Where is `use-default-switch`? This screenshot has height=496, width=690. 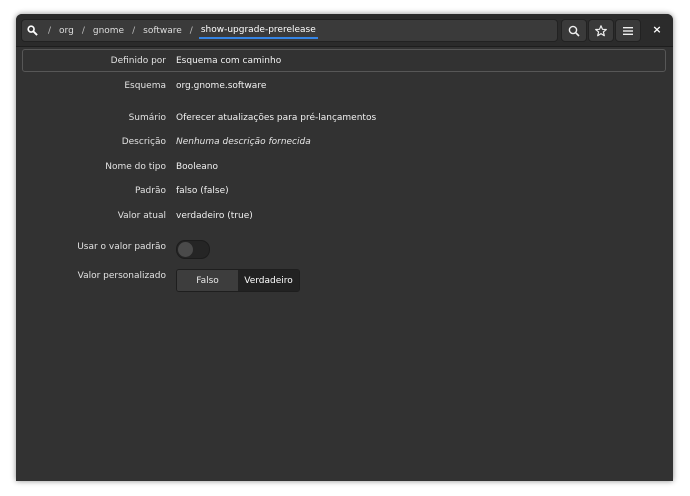
use-default-switch is located at coordinates (193, 249).